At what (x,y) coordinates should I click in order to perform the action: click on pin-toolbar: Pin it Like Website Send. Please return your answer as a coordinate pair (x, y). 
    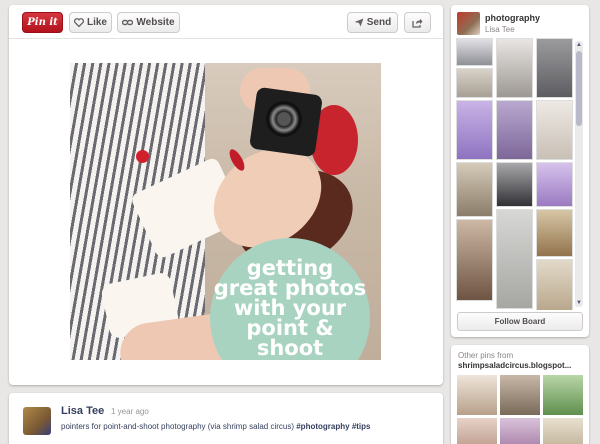
    Looking at the image, I should click on (226, 22).